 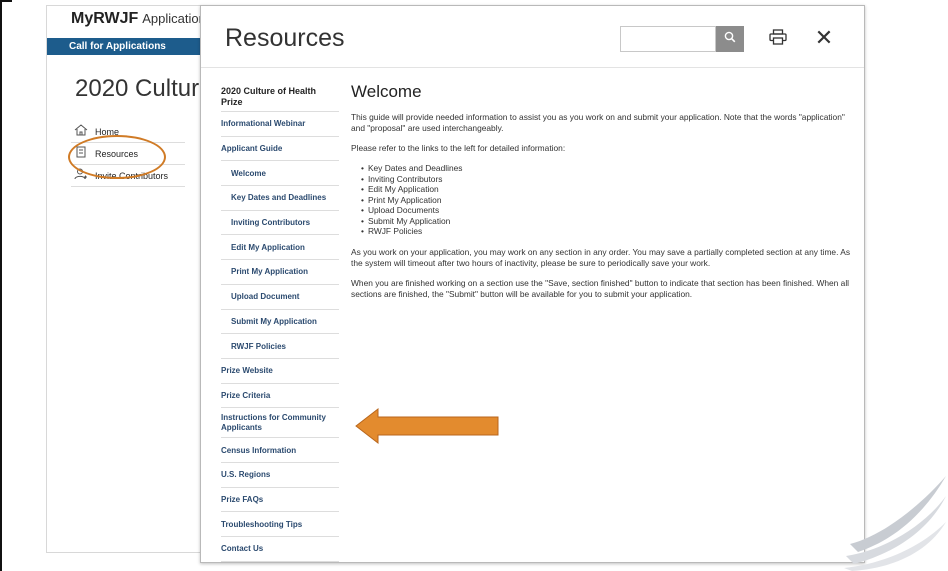 What do you see at coordinates (606, 210) in the screenshot?
I see `list-item: Upload Documents` at bounding box center [606, 210].